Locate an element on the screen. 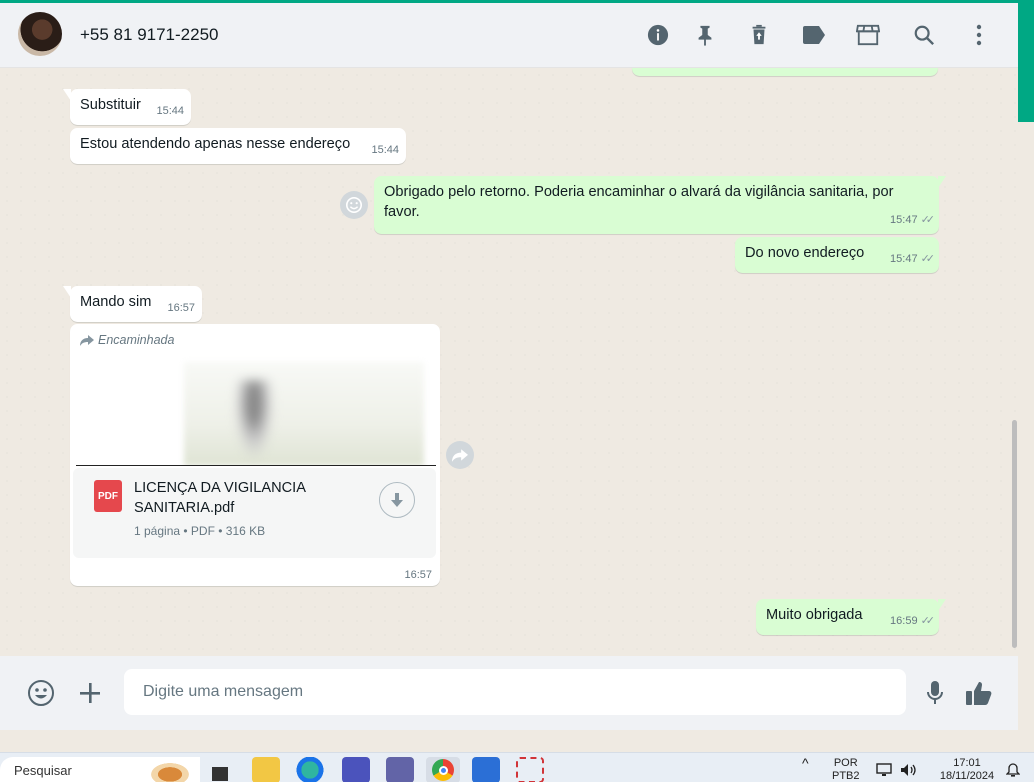 The width and height of the screenshot is (1034, 782). chrome-icon is located at coordinates (443, 769).